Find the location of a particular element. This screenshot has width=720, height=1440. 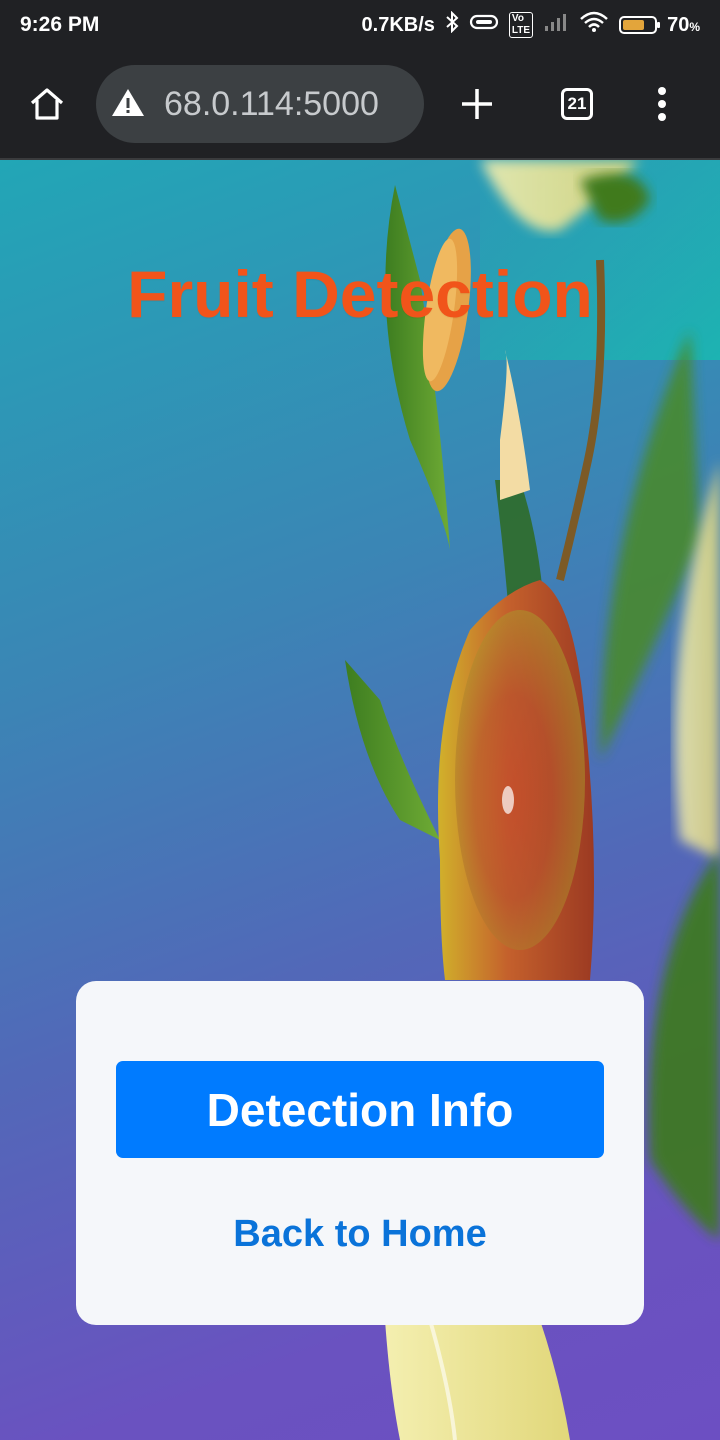

status-icons: 0.7KB/s Vo LTE 70% is located at coordinates (530, 24).